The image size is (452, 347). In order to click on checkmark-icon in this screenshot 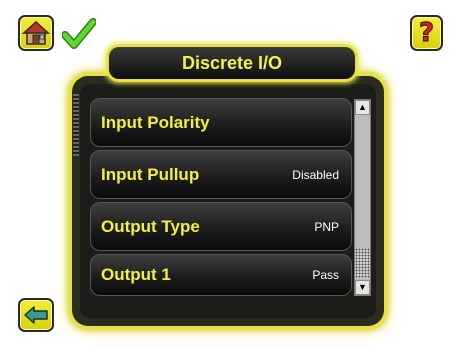, I will do `click(79, 33)`.